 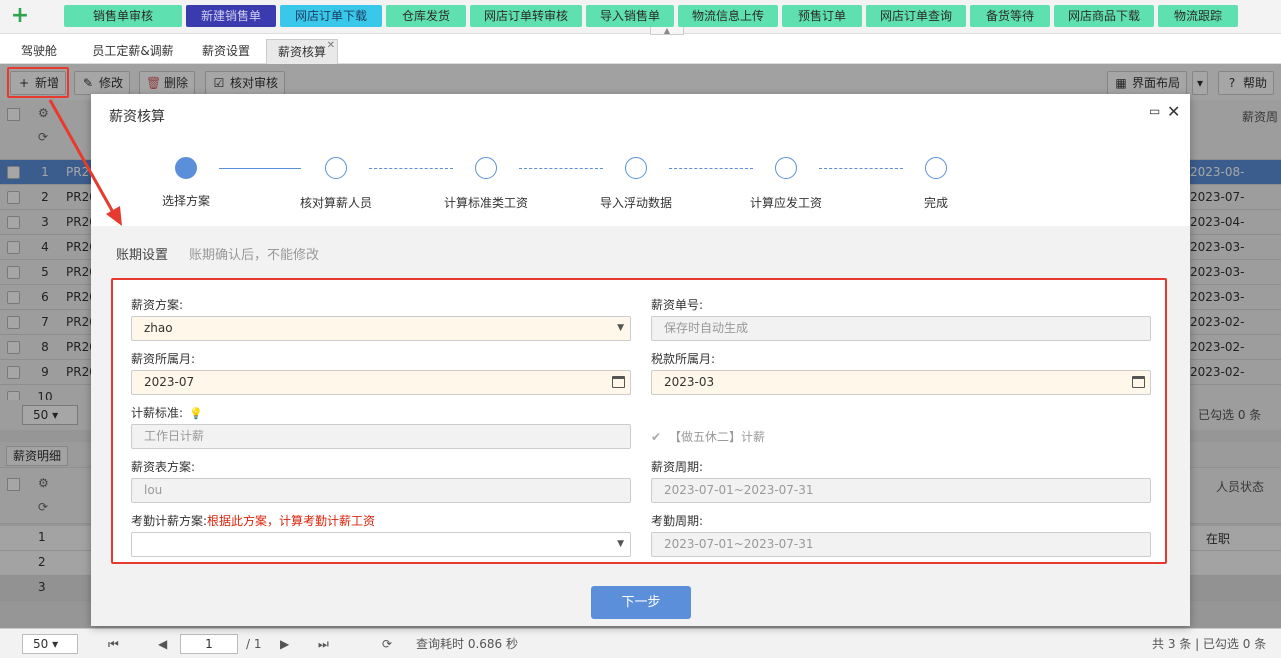 I want to click on tab-bar: 驾驶舱 员工定薪&调薪 薪资设置 薪资核算 ✕, so click(x=640, y=49).